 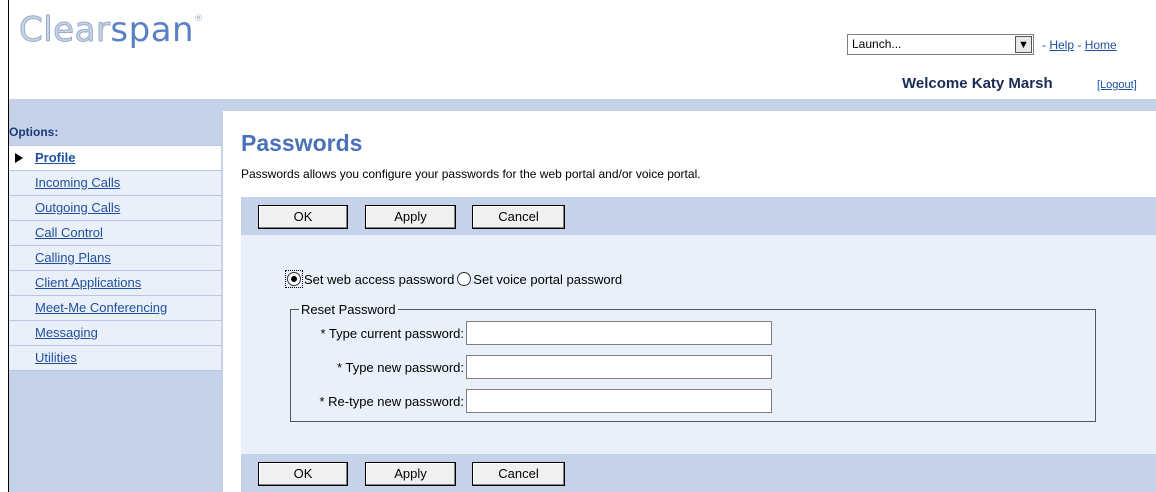 What do you see at coordinates (619, 367) in the screenshot?
I see `new-password-input` at bounding box center [619, 367].